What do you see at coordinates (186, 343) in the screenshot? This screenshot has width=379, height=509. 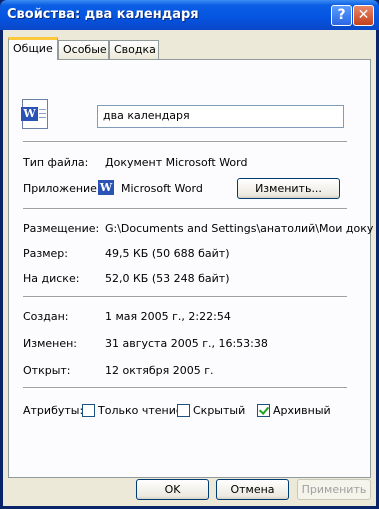 I see `modified-value: 31 августа 2005 г., 16:53:38` at bounding box center [186, 343].